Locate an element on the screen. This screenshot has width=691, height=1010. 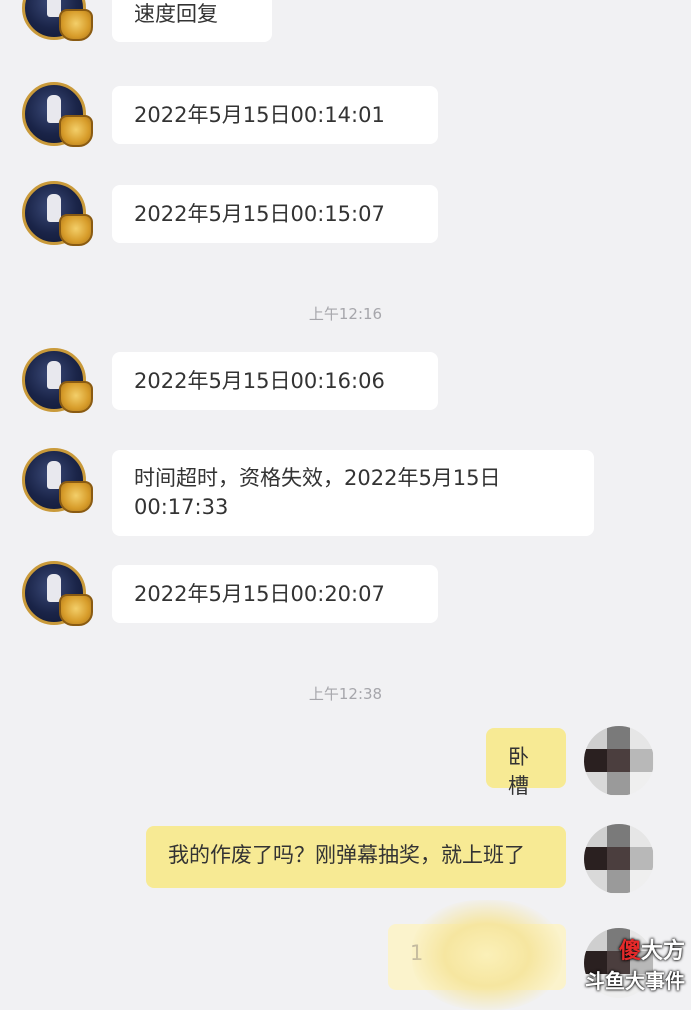
message-bubble: 我的作废了吗？刚弹幕抽奖，就上班了 is located at coordinates (356, 857).